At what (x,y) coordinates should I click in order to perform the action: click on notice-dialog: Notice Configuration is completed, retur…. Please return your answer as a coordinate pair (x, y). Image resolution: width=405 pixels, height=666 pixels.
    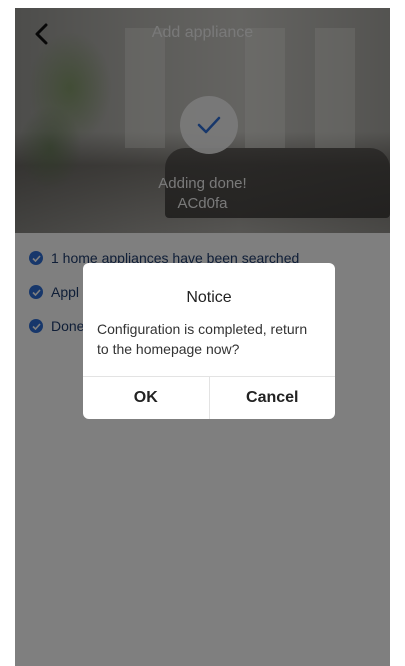
    Looking at the image, I should click on (209, 341).